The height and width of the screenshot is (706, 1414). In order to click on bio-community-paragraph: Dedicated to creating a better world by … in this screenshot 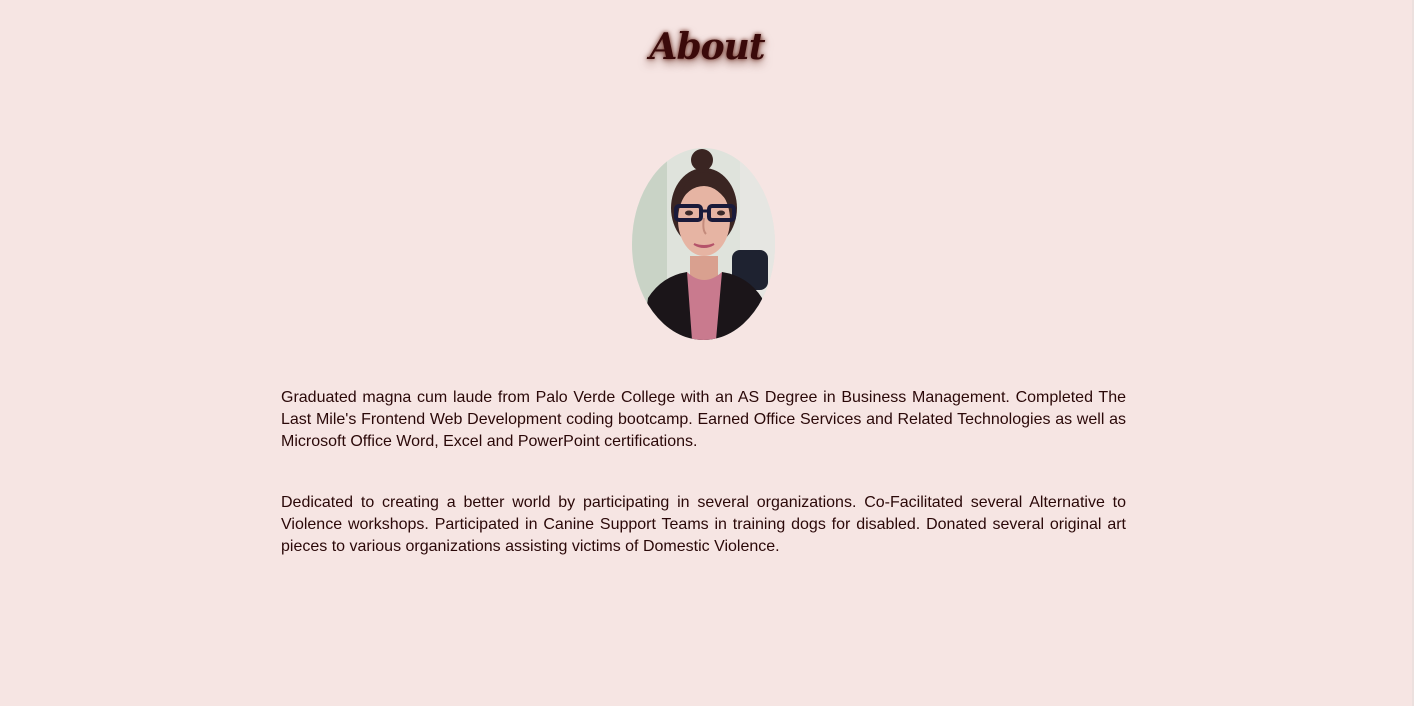, I will do `click(703, 524)`.